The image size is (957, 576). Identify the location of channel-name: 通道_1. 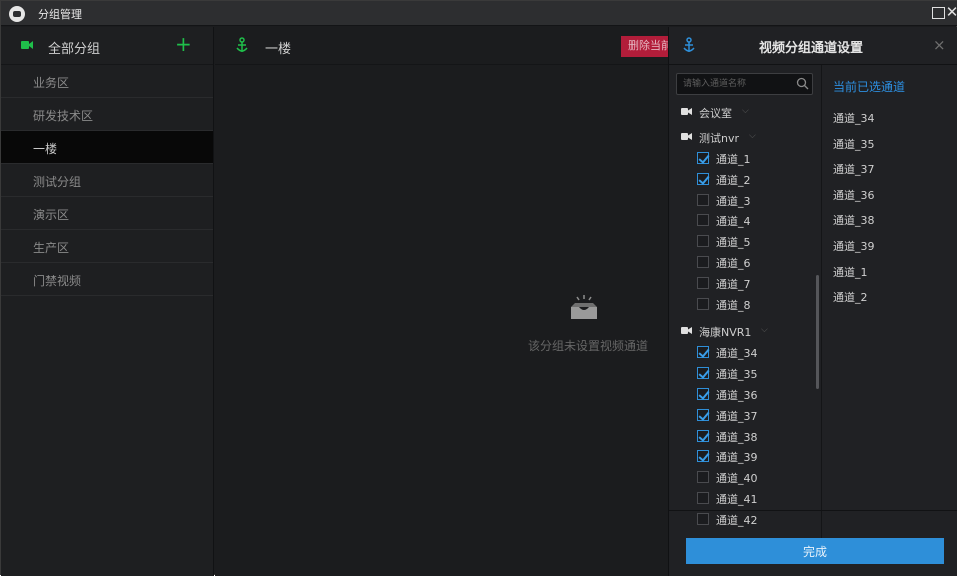
(733, 159).